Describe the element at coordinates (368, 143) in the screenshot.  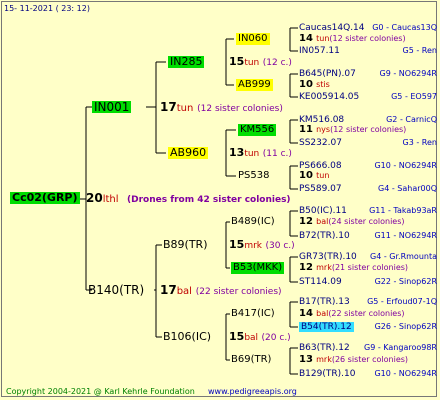
I see `gen4-row: SS232.07 G3 - Ren` at that location.